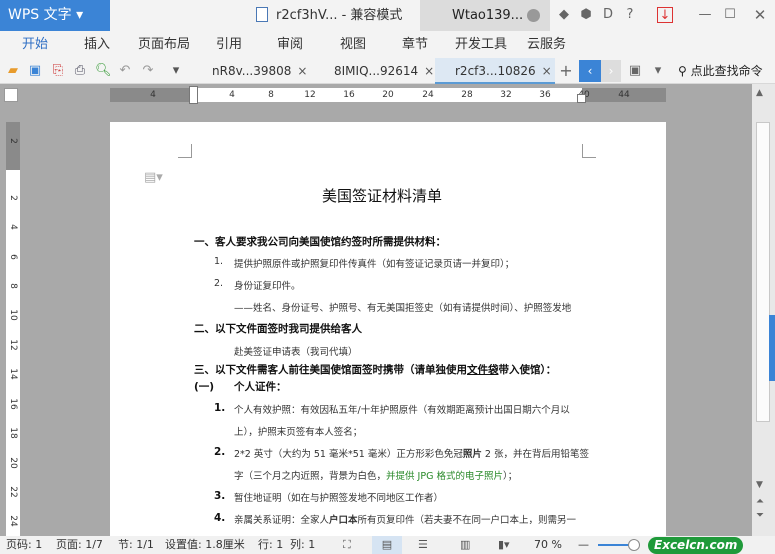 This screenshot has height=554, width=775. I want to click on download-icon: ↓, so click(665, 15).